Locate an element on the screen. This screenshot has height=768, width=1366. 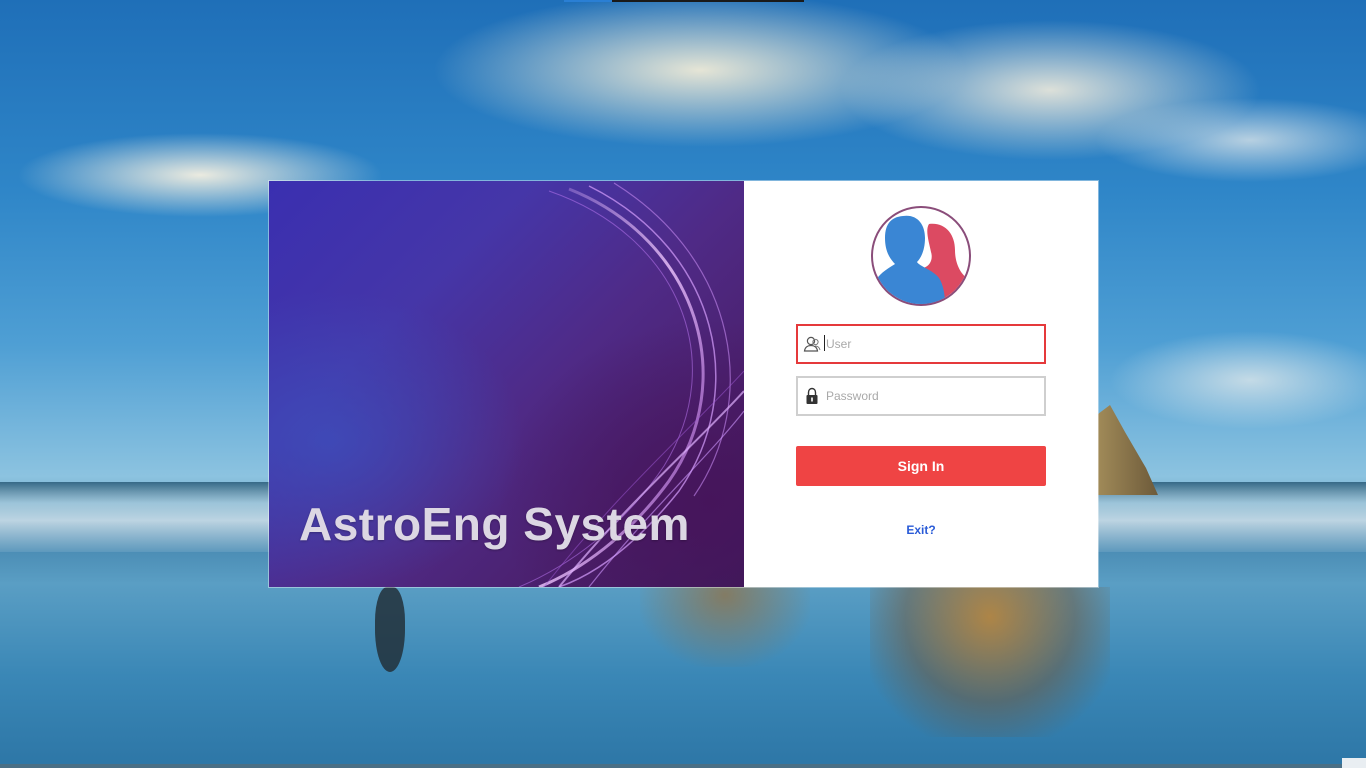
top-indicator is located at coordinates (684, 1).